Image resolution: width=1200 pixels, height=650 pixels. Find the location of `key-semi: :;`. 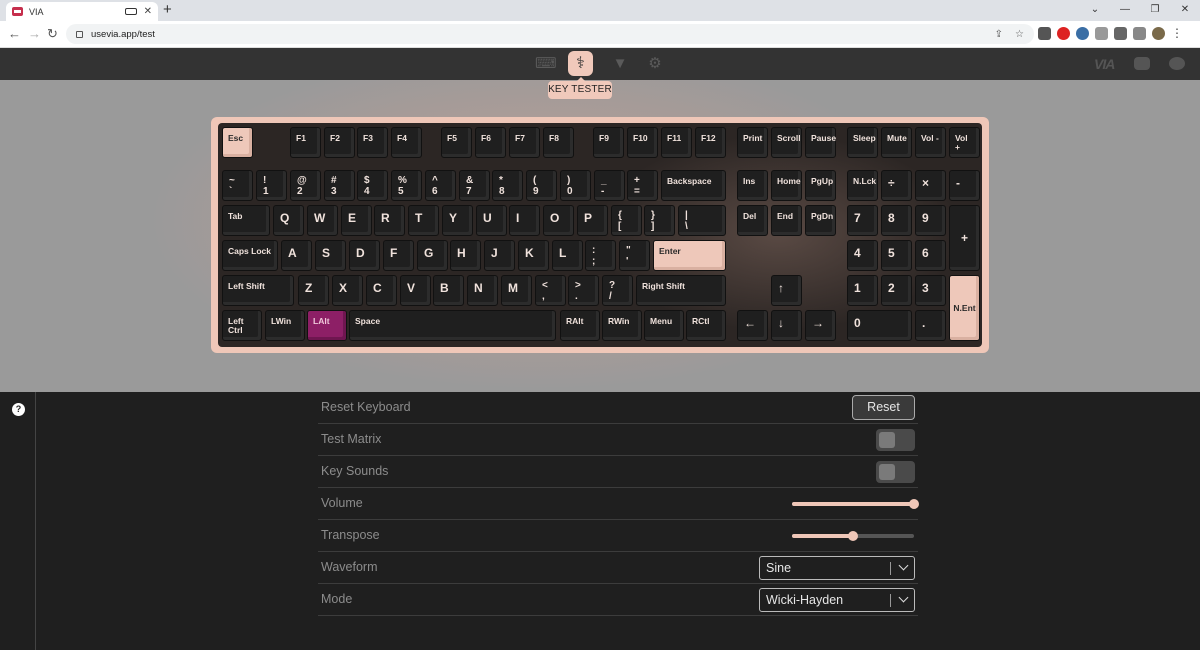

key-semi: :; is located at coordinates (600, 255).